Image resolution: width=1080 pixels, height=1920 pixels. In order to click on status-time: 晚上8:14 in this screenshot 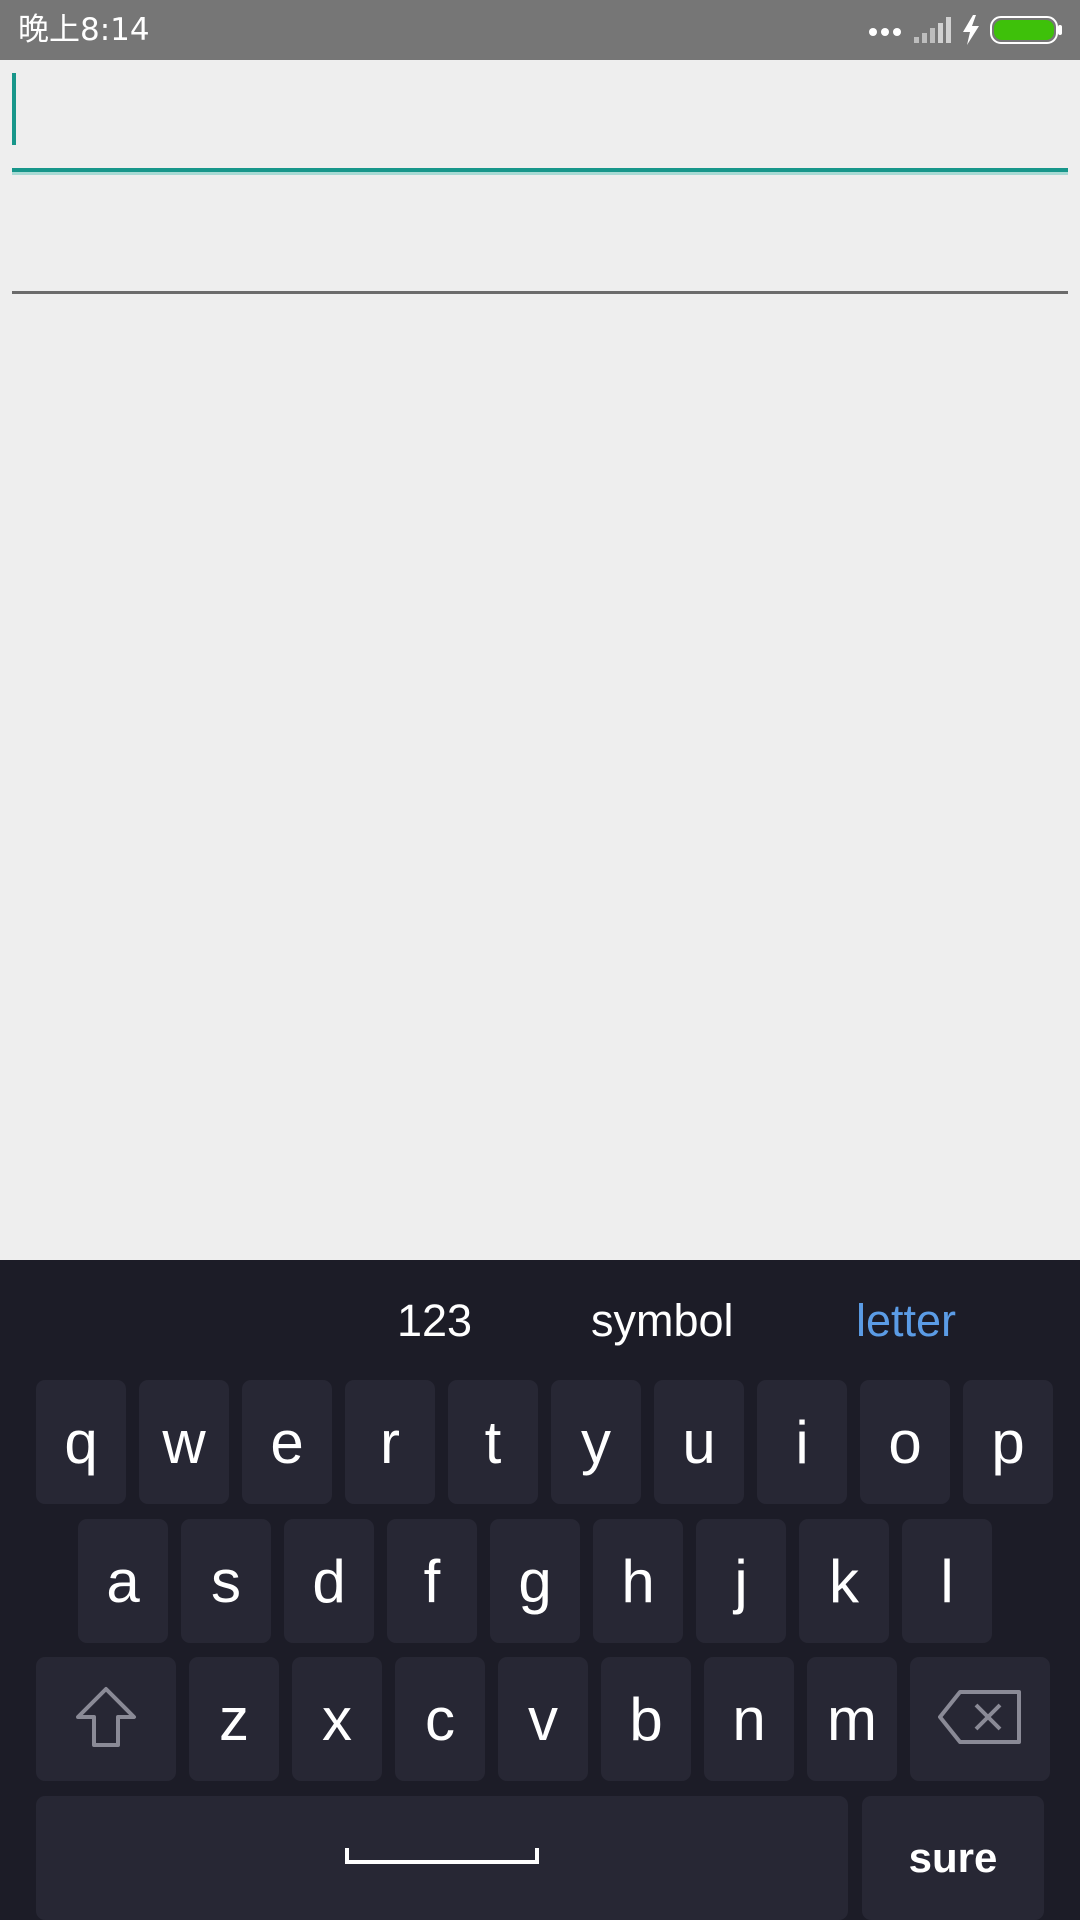, I will do `click(84, 30)`.